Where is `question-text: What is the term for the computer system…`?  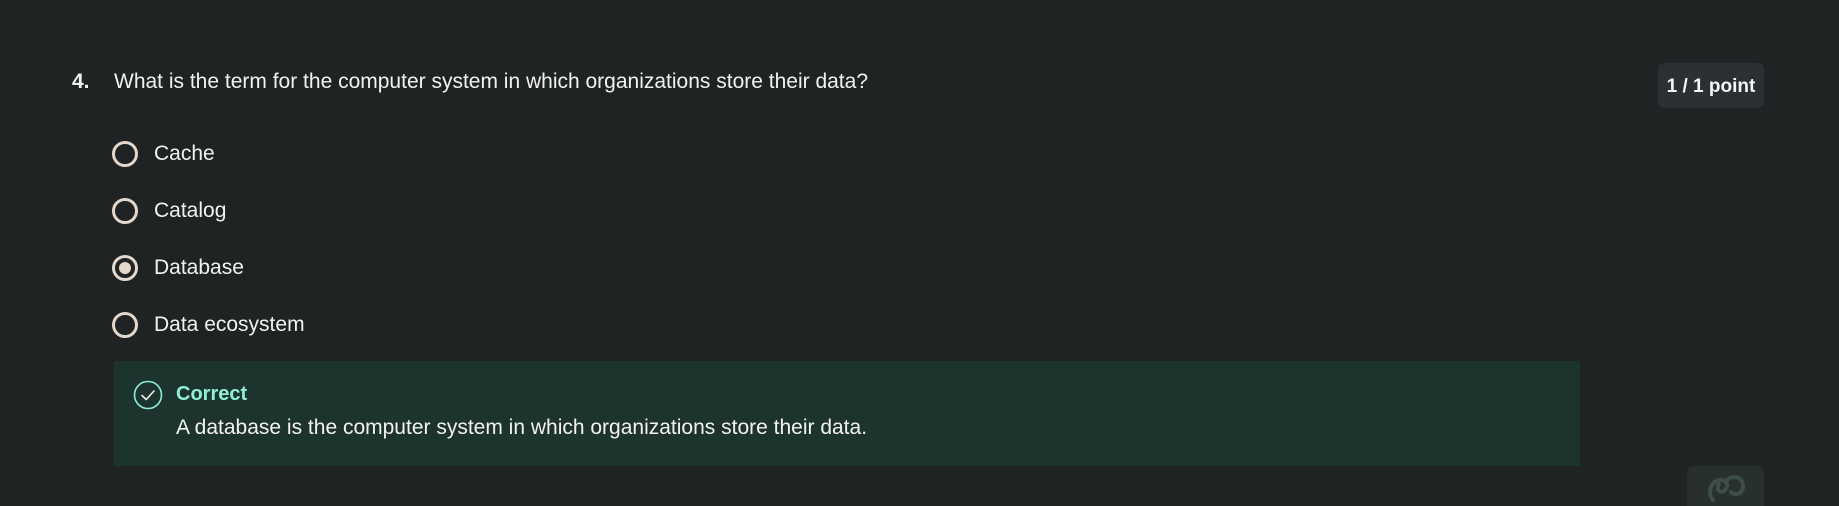
question-text: What is the term for the computer system… is located at coordinates (491, 81).